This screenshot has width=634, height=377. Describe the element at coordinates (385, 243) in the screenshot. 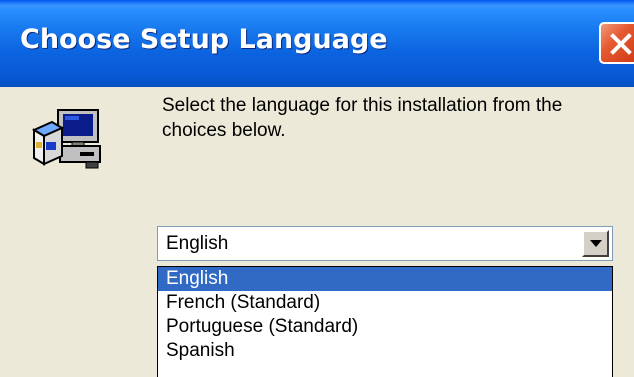

I see `language-select: English` at that location.